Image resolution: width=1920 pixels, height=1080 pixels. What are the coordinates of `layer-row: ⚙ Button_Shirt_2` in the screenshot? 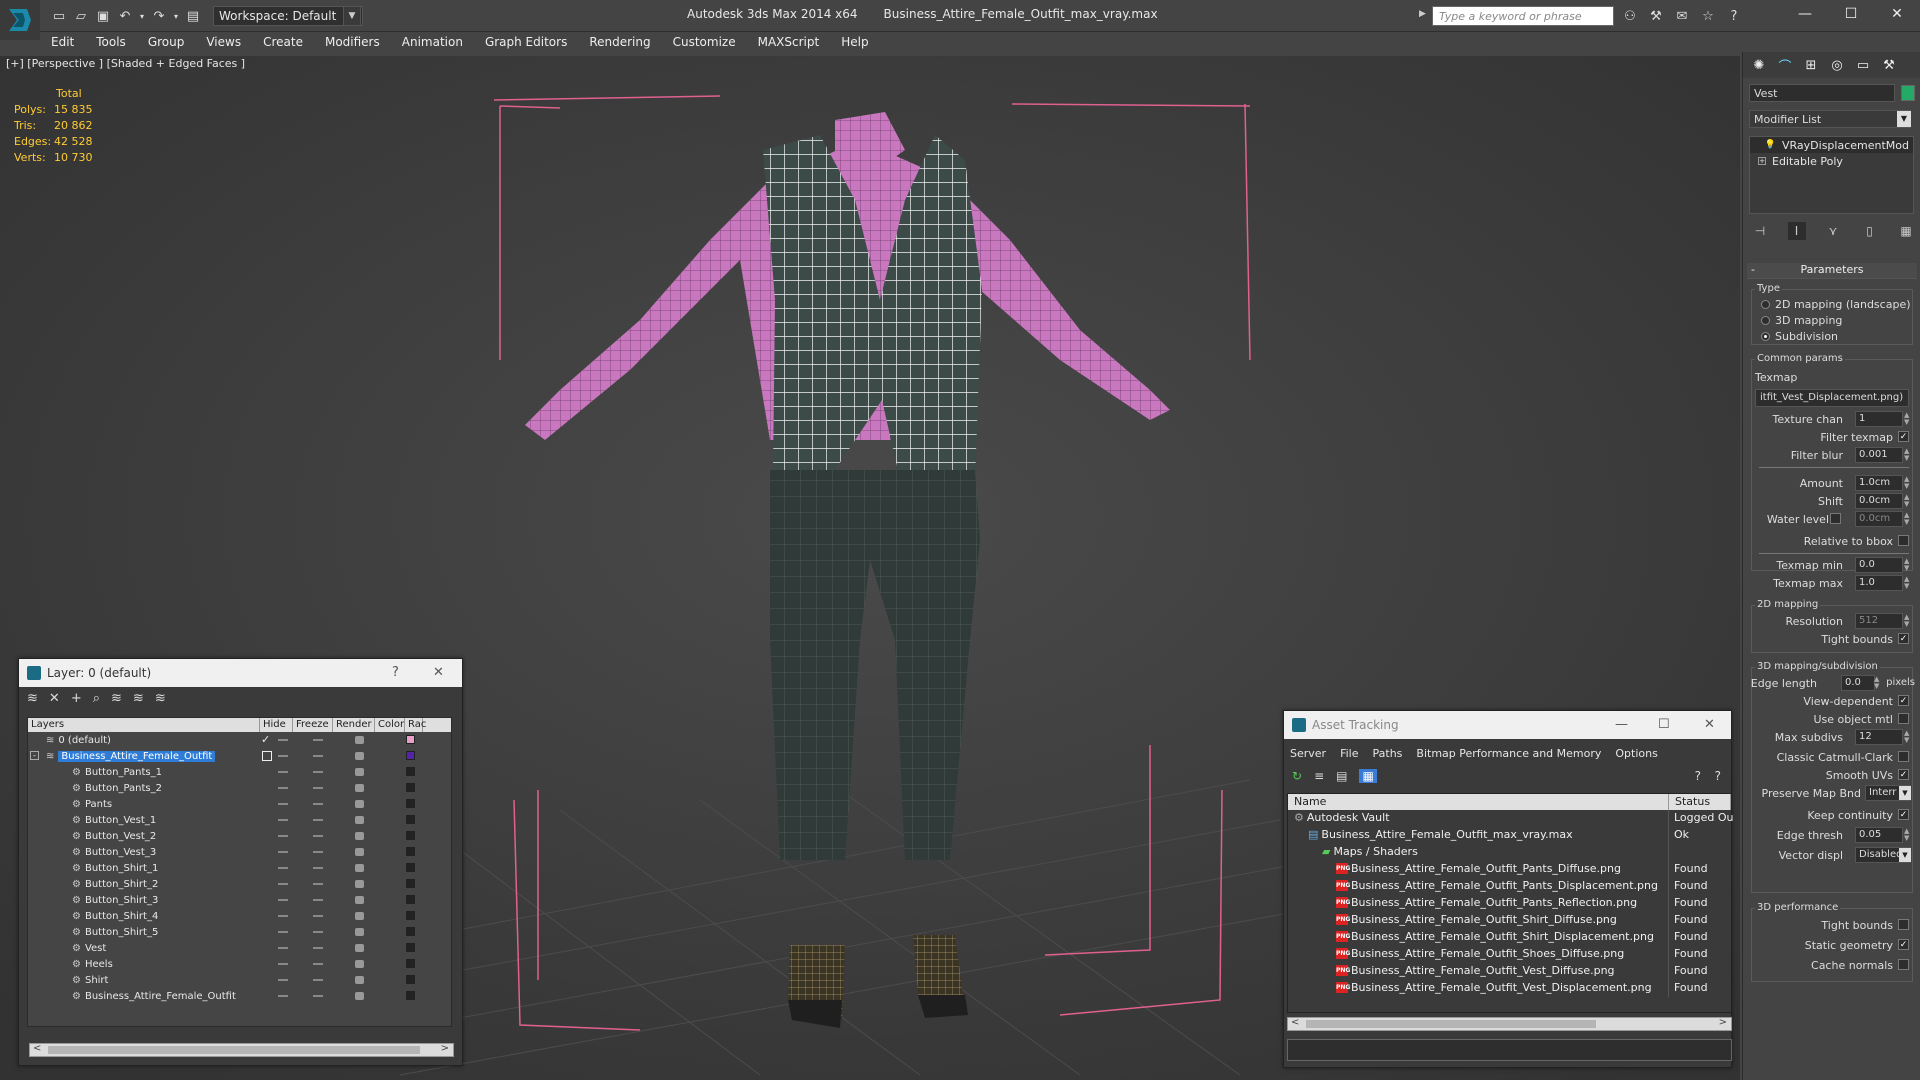 It's located at (239, 884).